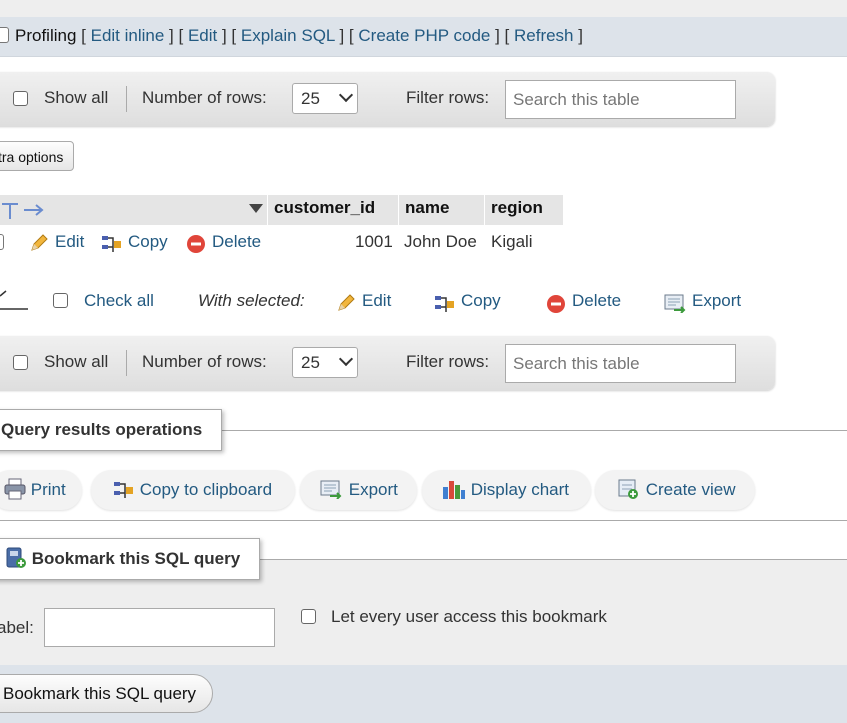 Image resolution: width=847 pixels, height=723 pixels. Describe the element at coordinates (376, 301) in the screenshot. I see `bulk-edit-button: Edit` at that location.